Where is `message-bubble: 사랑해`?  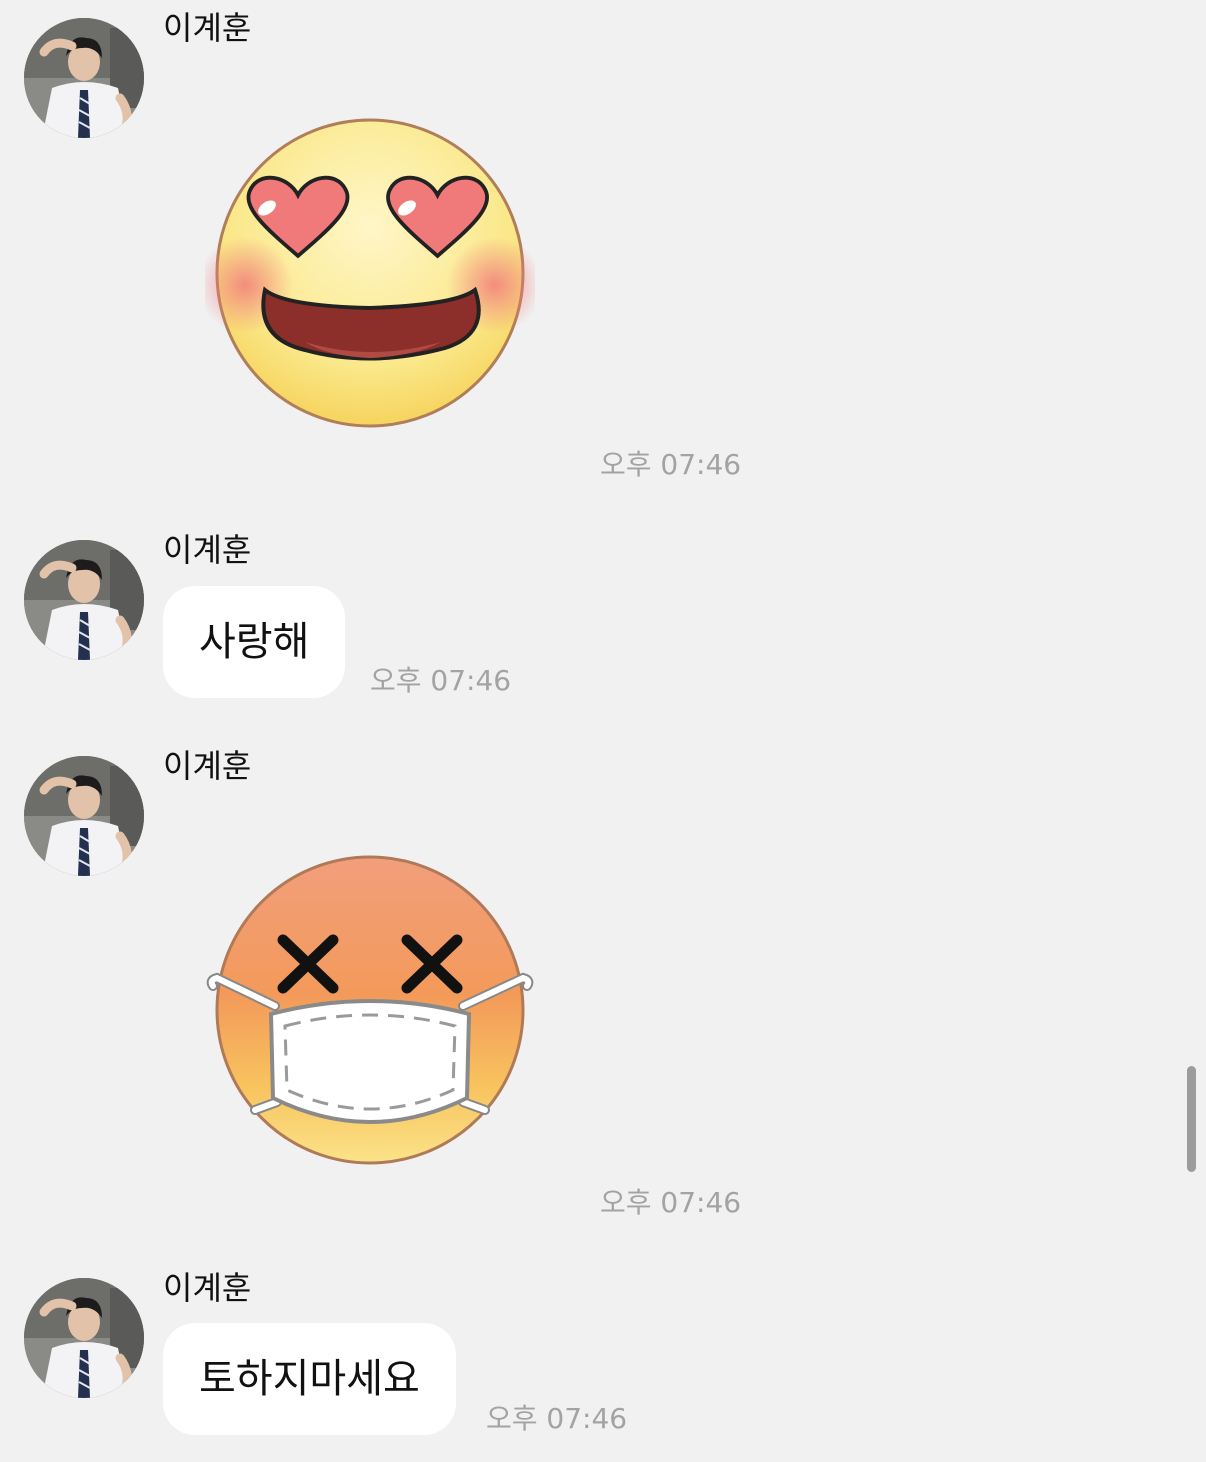 message-bubble: 사랑해 is located at coordinates (254, 642).